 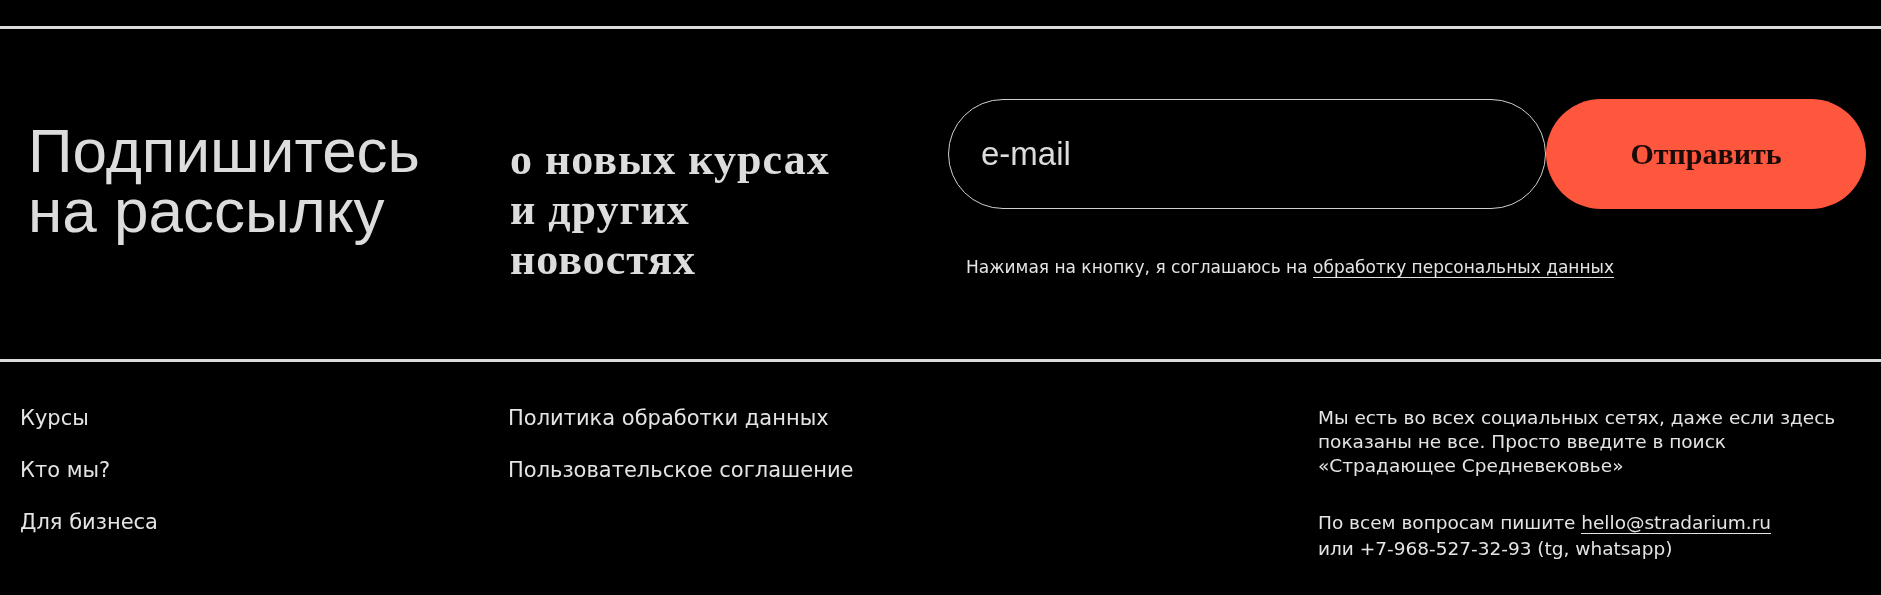 What do you see at coordinates (670, 210) in the screenshot?
I see `subscribe-tagline: о новых курсах и других новостях` at bounding box center [670, 210].